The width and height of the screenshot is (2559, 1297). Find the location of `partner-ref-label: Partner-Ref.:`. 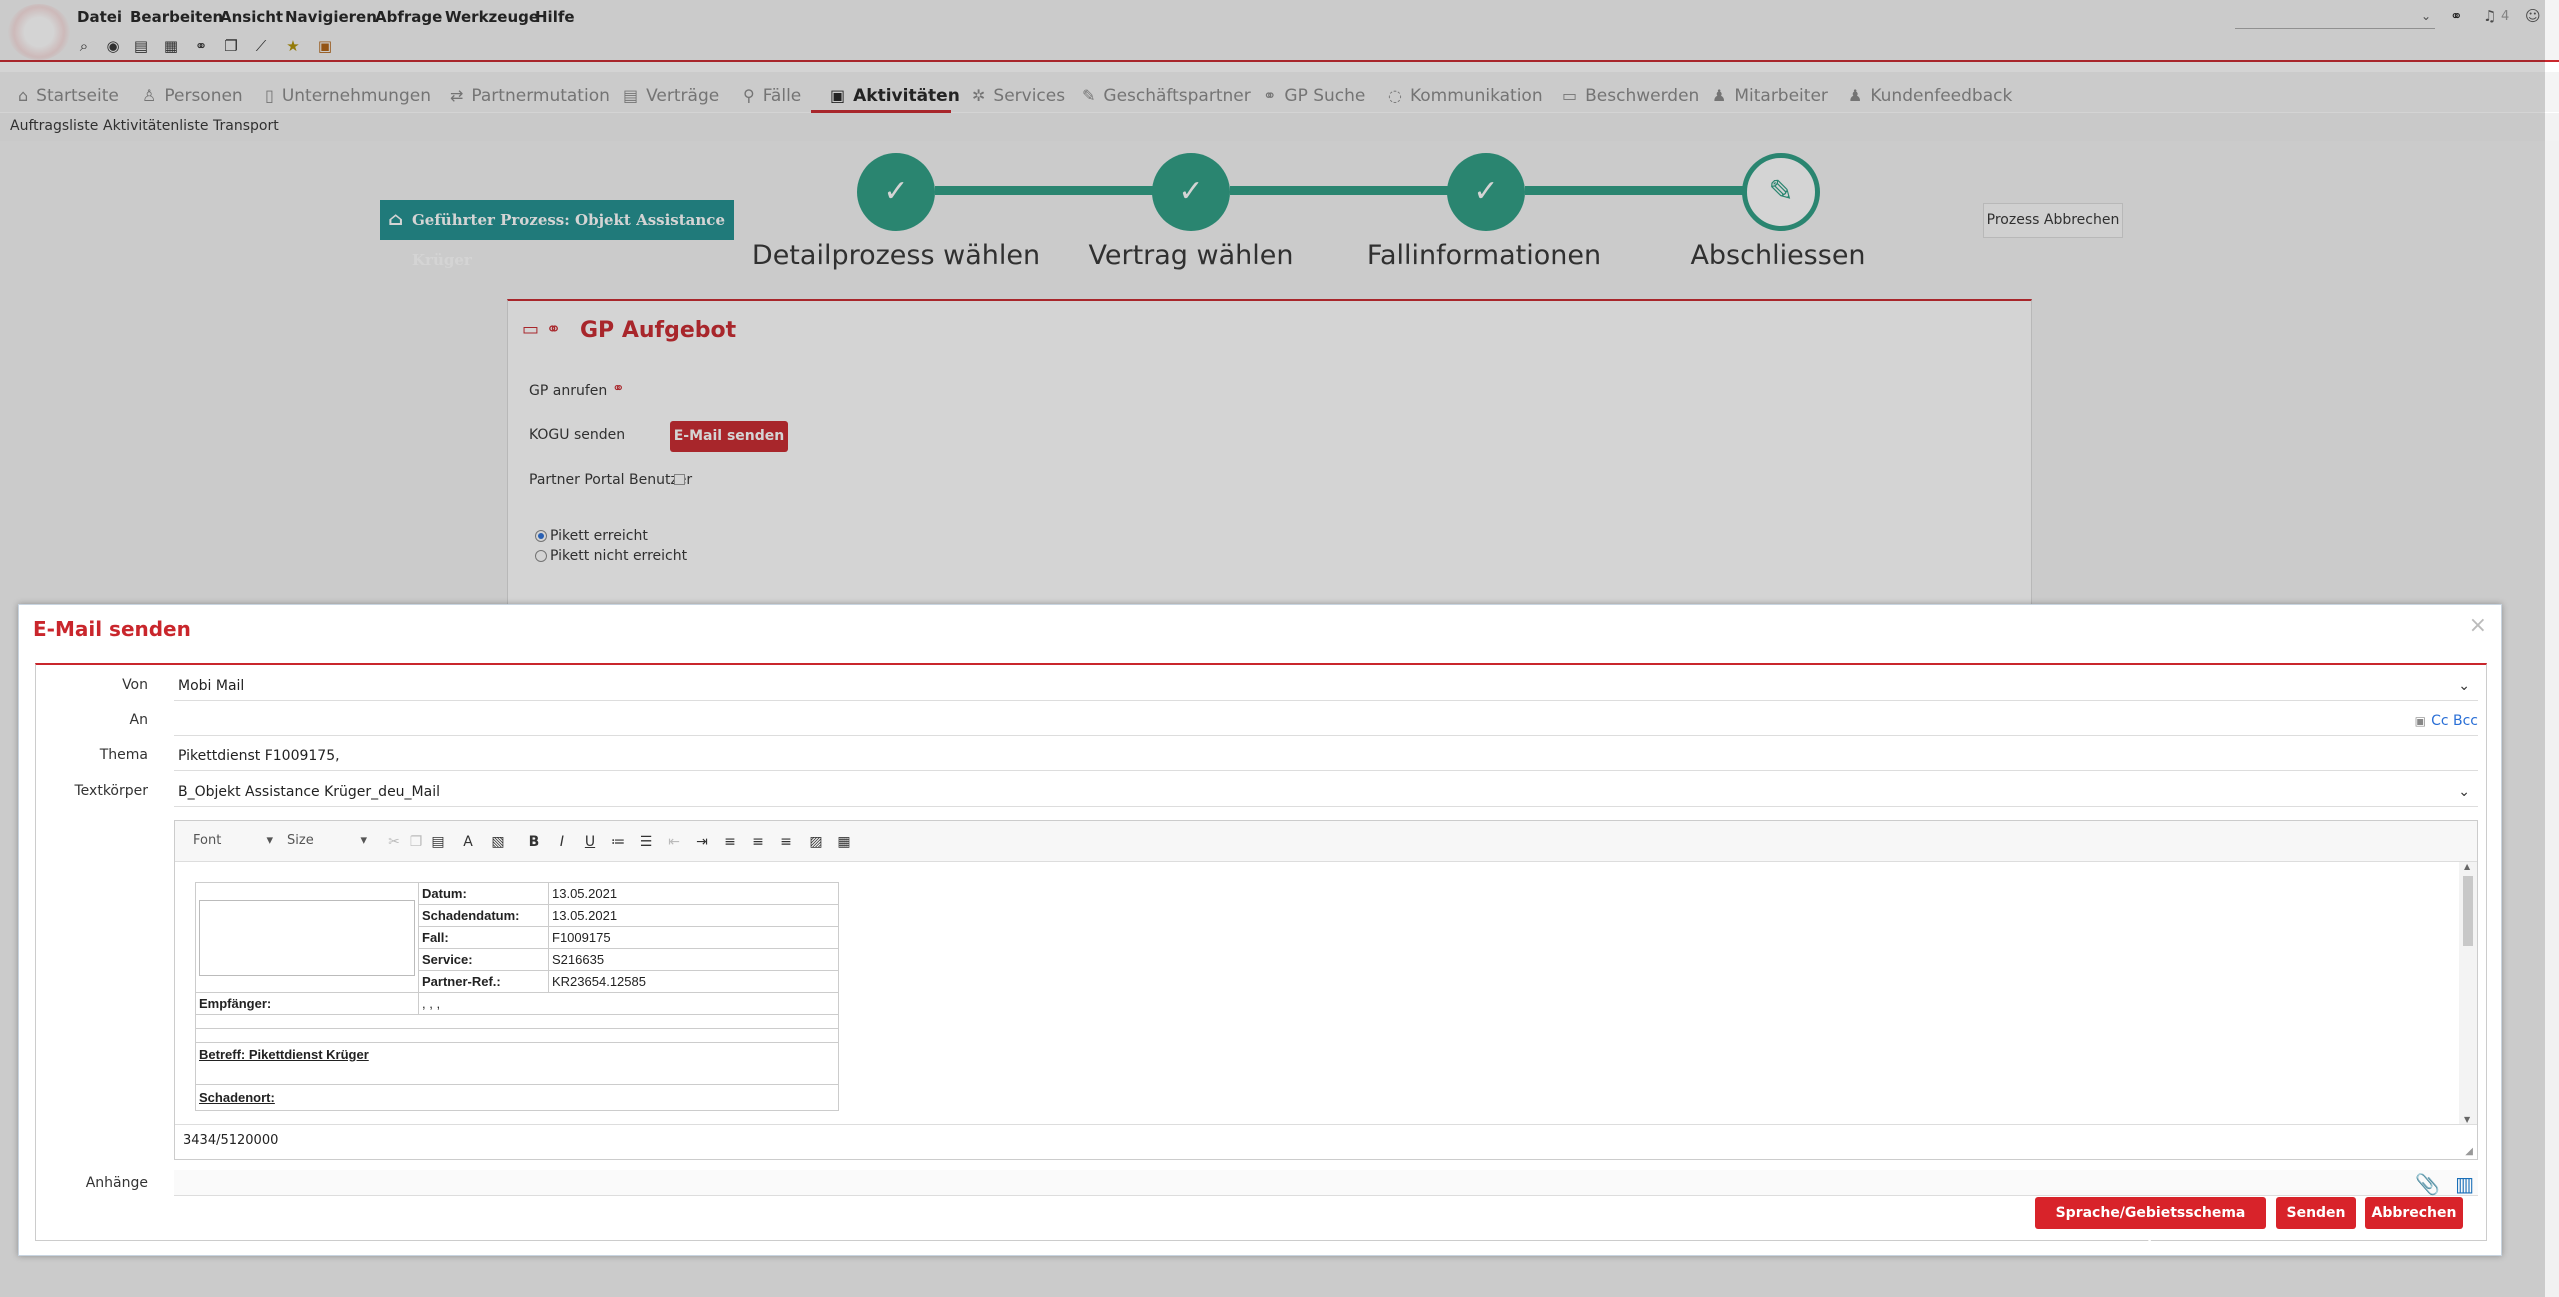

partner-ref-label: Partner-Ref.: is located at coordinates (483, 981).